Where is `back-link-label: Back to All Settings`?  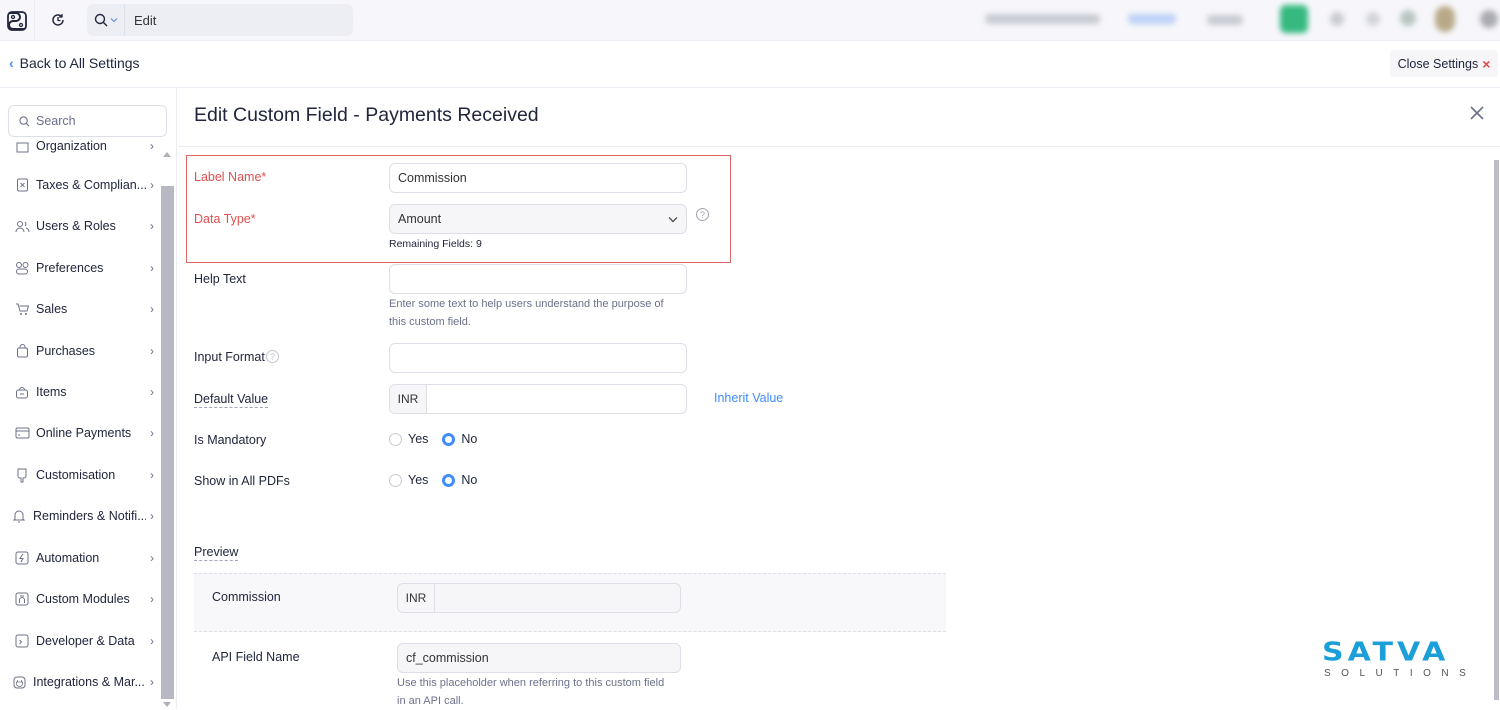 back-link-label: Back to All Settings is located at coordinates (79, 63).